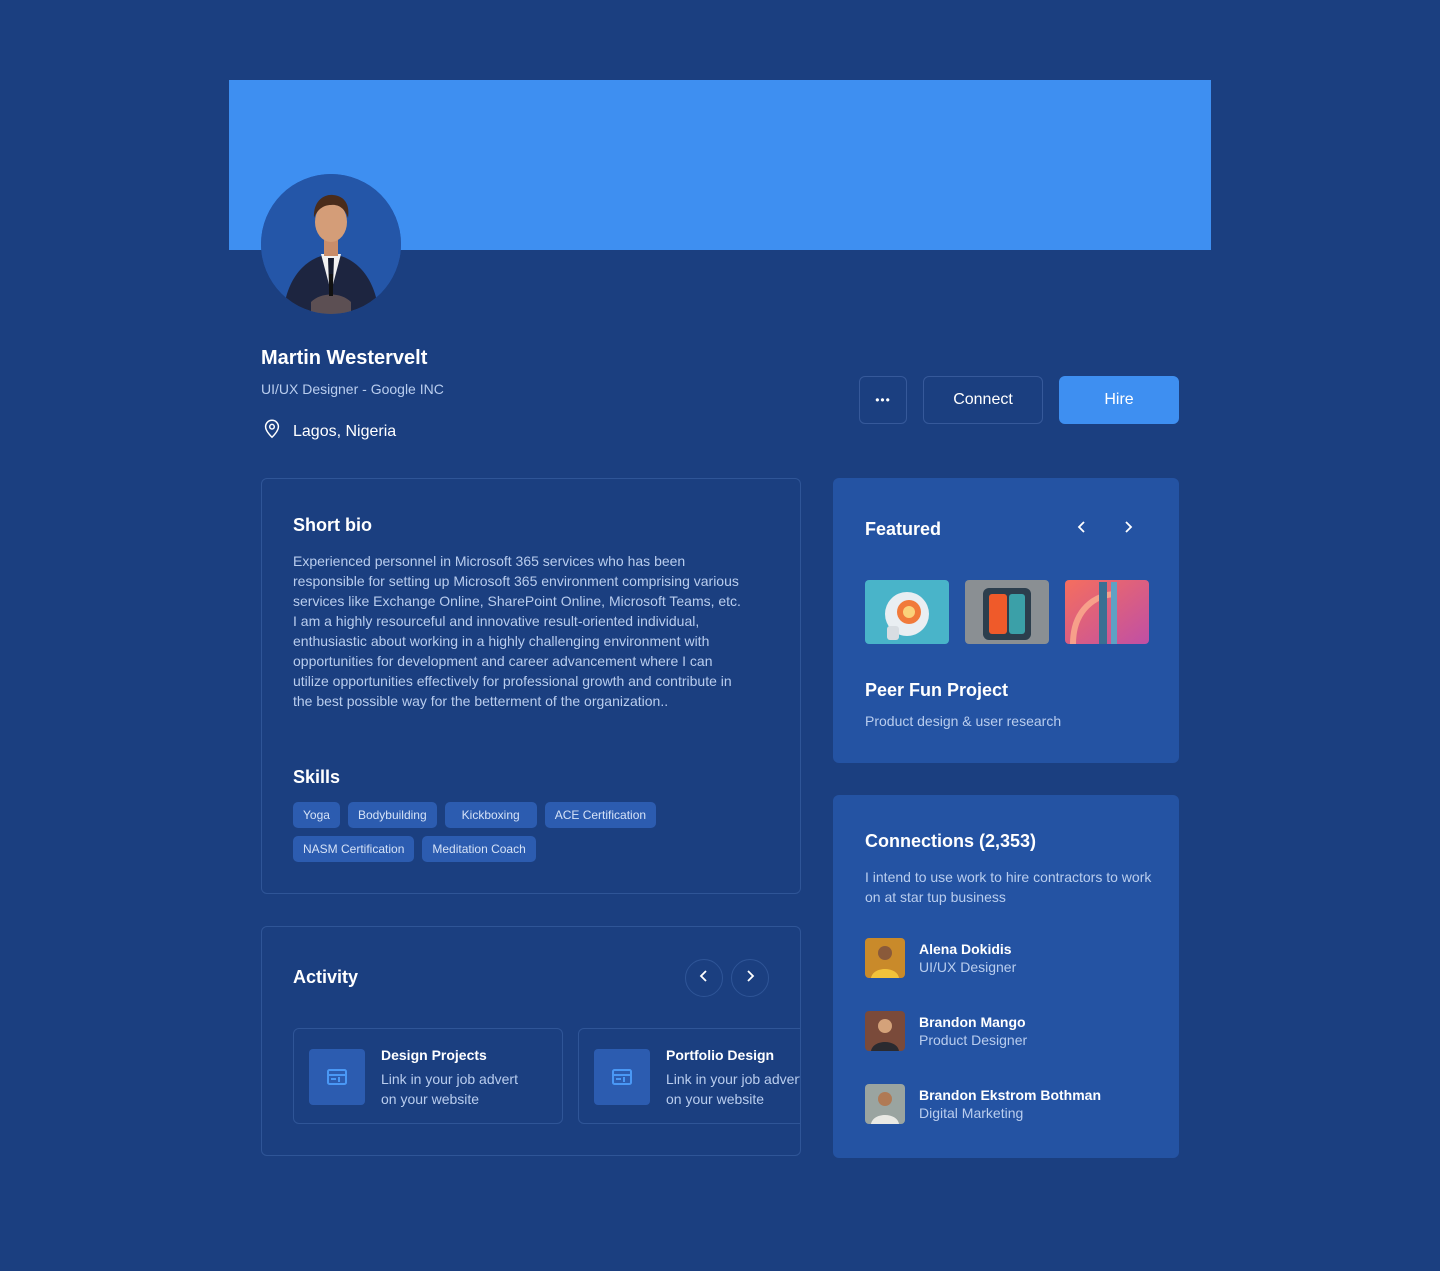  Describe the element at coordinates (272, 431) in the screenshot. I see `location-pin-icon` at that location.